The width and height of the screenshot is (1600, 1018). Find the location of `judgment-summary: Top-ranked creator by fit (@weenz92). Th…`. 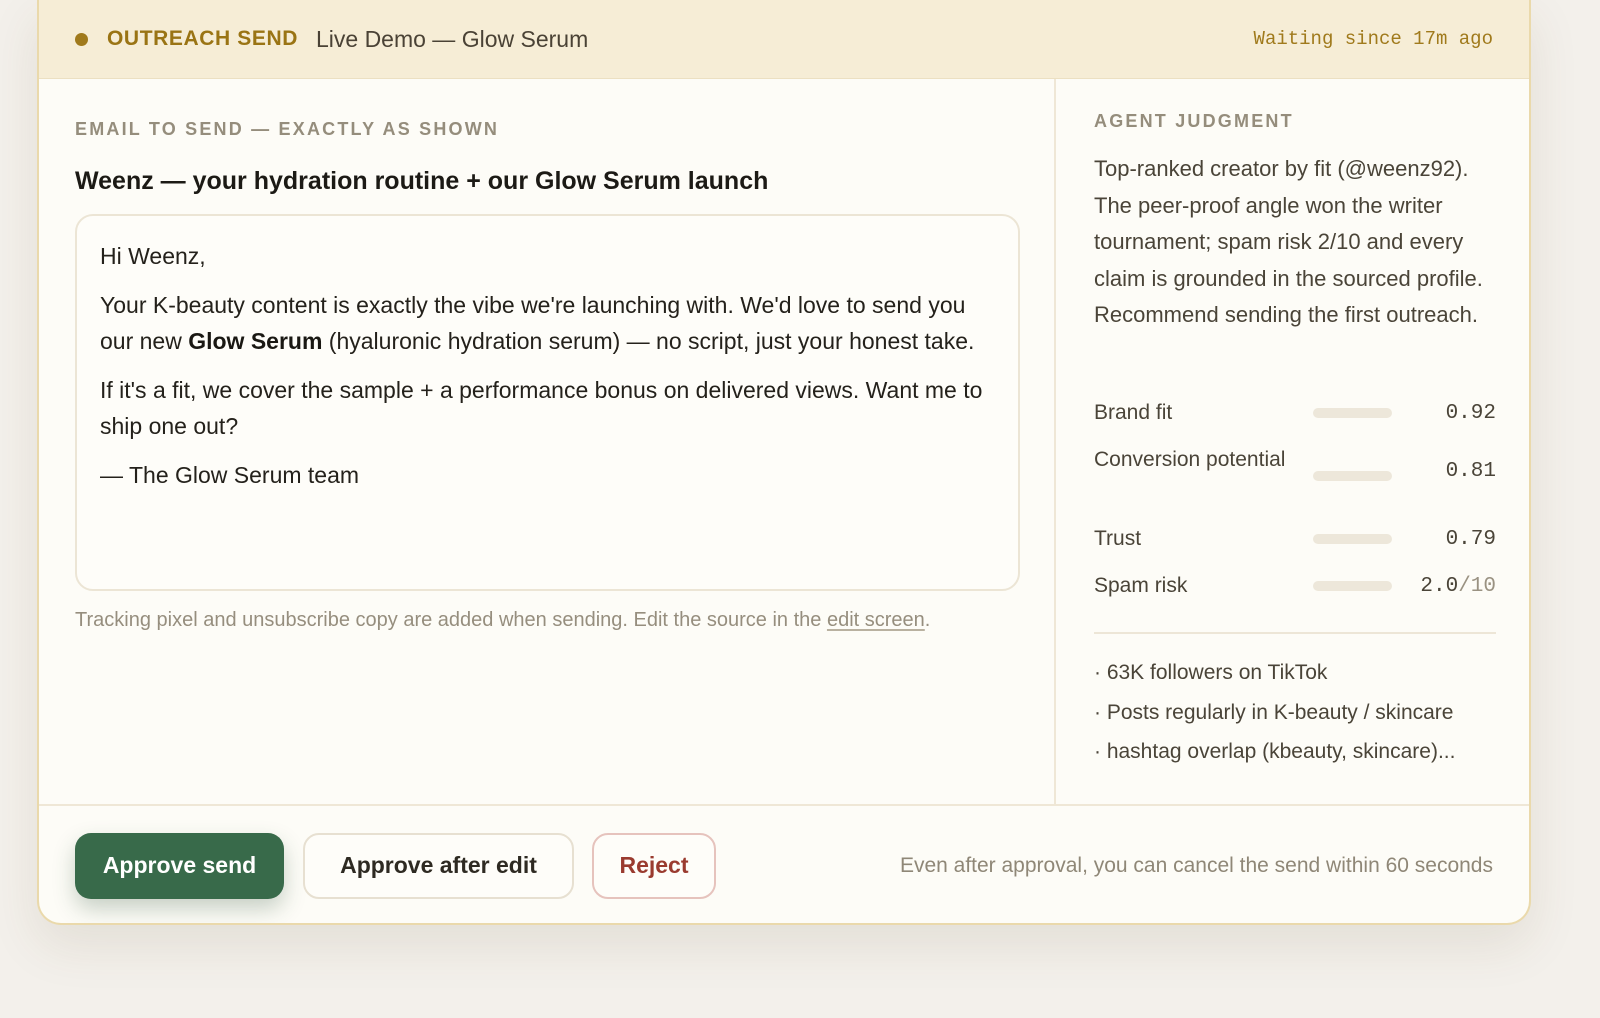

judgment-summary: Top-ranked creator by fit (@weenz92). Th… is located at coordinates (1288, 241).